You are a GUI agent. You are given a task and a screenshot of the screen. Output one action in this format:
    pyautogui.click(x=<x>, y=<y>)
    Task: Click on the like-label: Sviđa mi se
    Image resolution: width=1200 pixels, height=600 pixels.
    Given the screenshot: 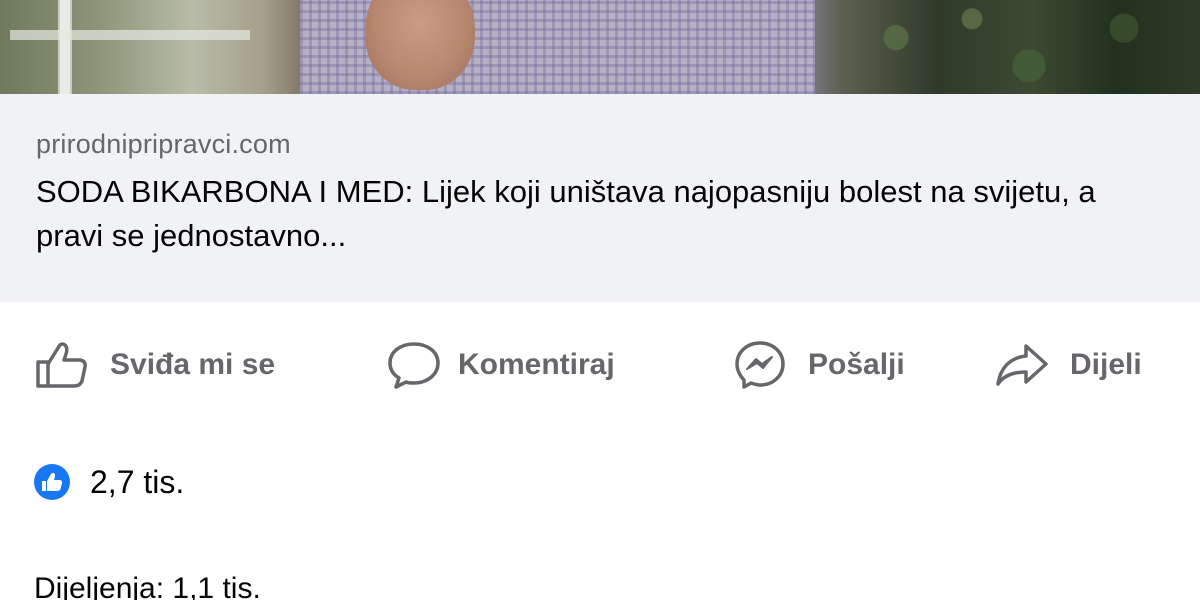 What is the action you would take?
    pyautogui.click(x=193, y=364)
    